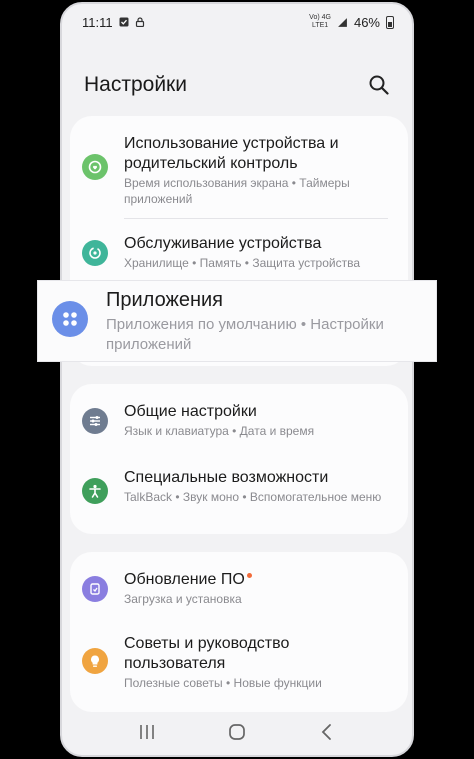 The height and width of the screenshot is (759, 474). What do you see at coordinates (190, 411) in the screenshot?
I see `item-title: Общие настройки` at bounding box center [190, 411].